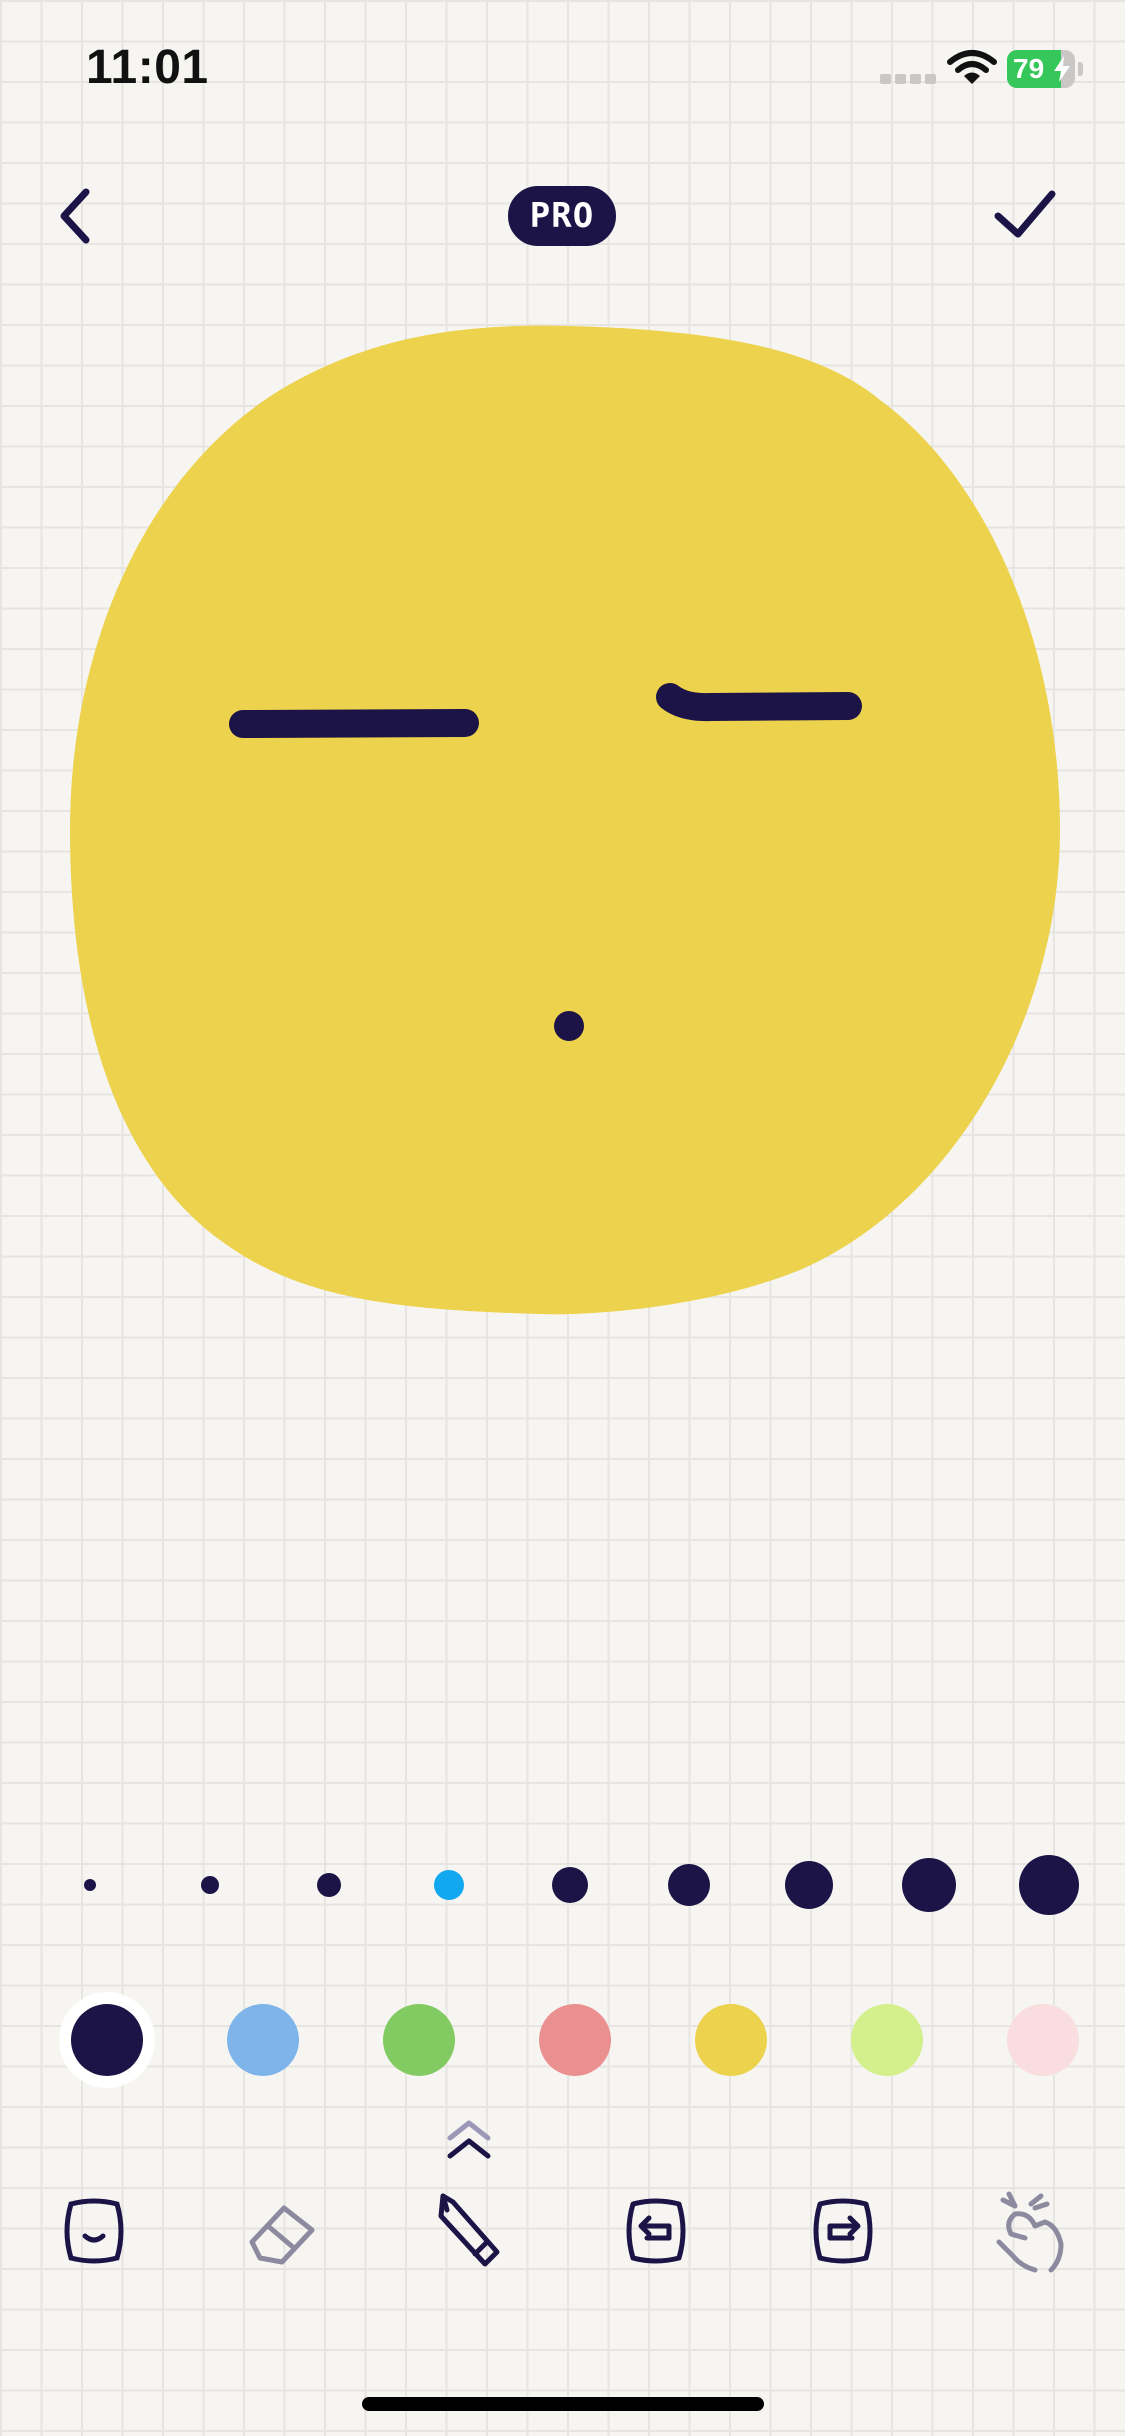  What do you see at coordinates (1046, 69) in the screenshot?
I see `battery-icon: 79` at bounding box center [1046, 69].